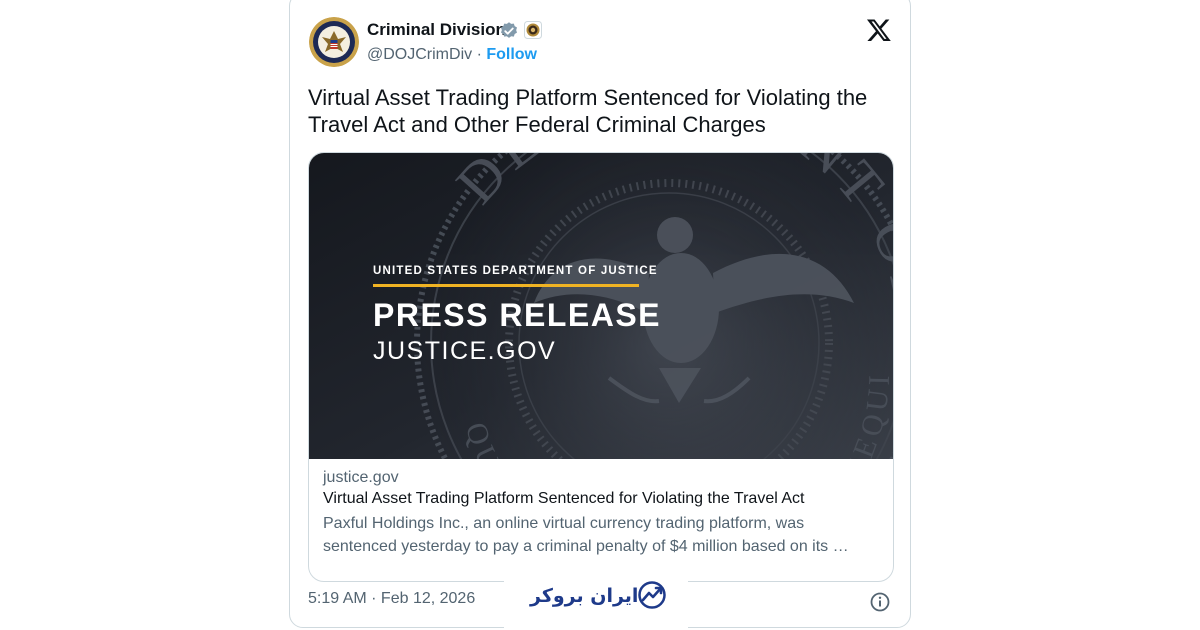 This screenshot has height=630, width=1200. What do you see at coordinates (879, 30) in the screenshot?
I see `x-logo-icon` at bounding box center [879, 30].